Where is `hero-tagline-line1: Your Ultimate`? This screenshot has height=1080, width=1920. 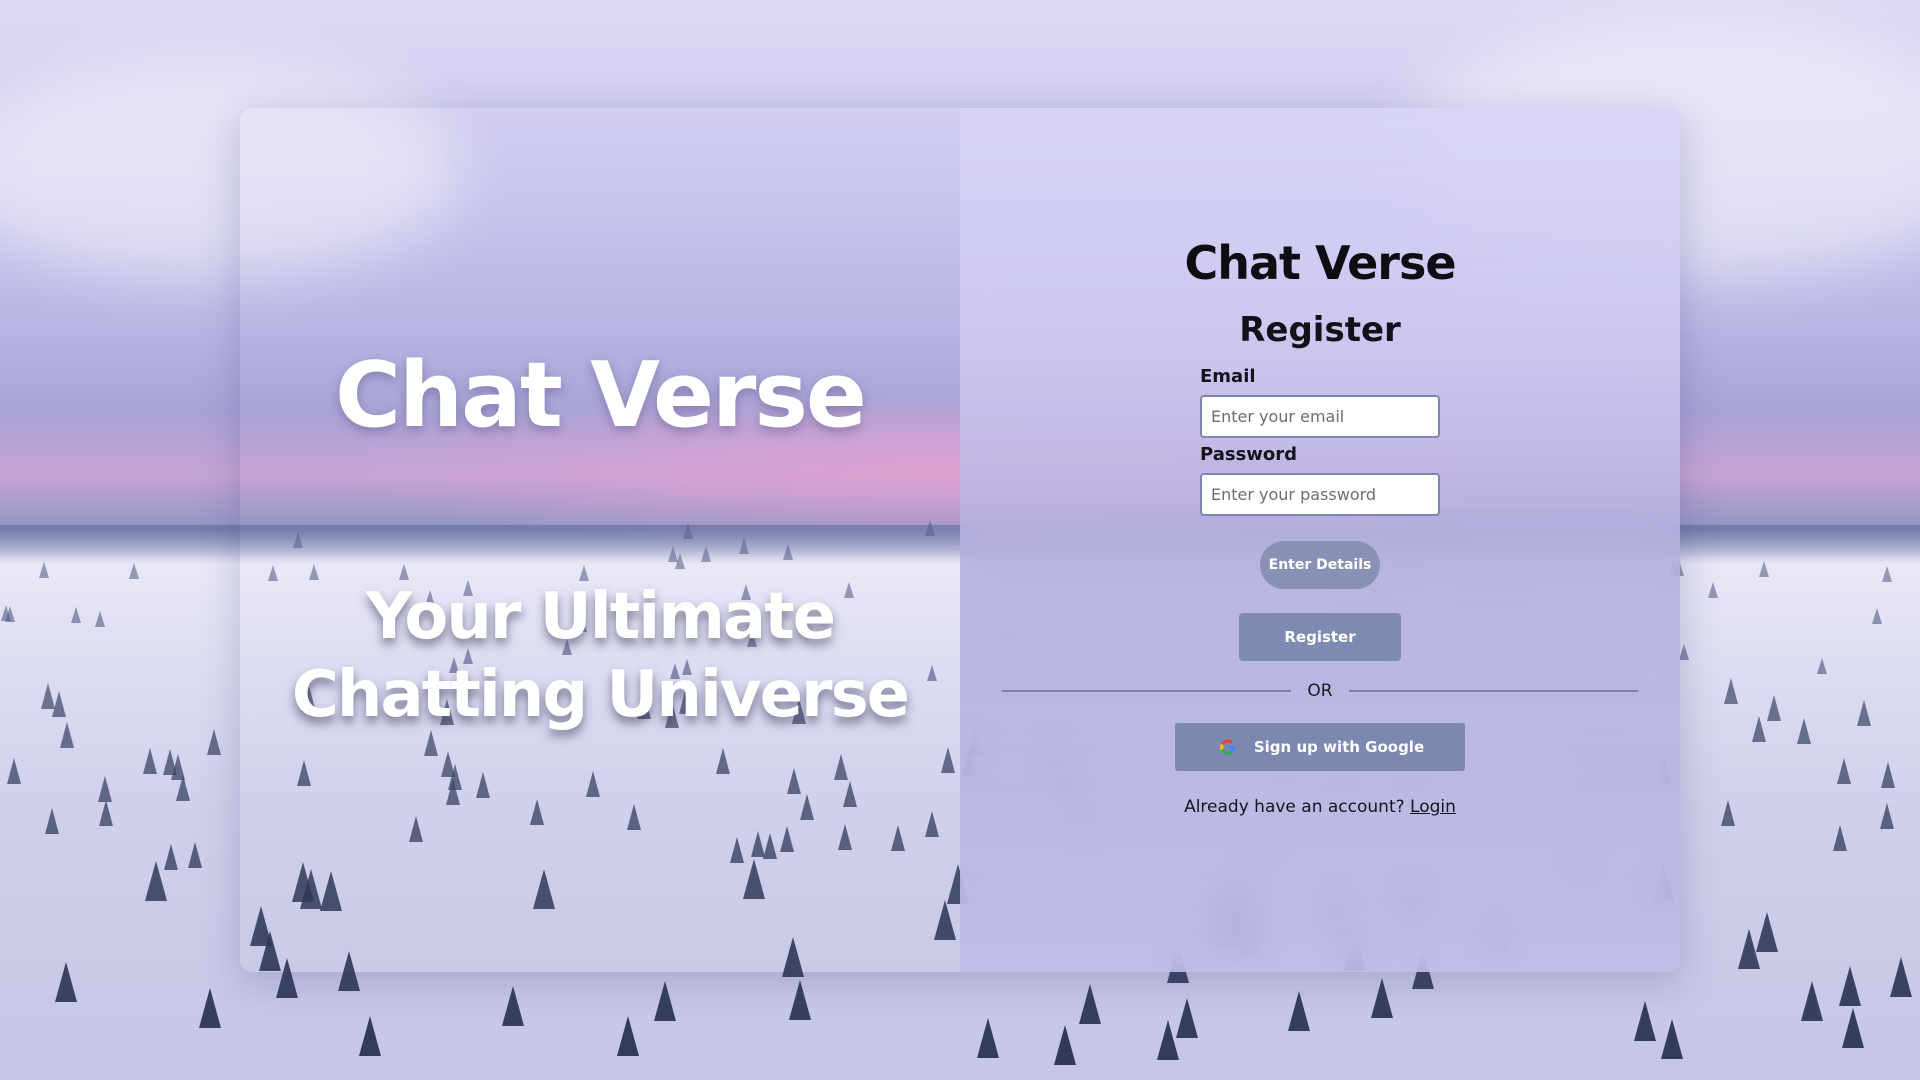
hero-tagline-line1: Your Ultimate is located at coordinates (600, 617).